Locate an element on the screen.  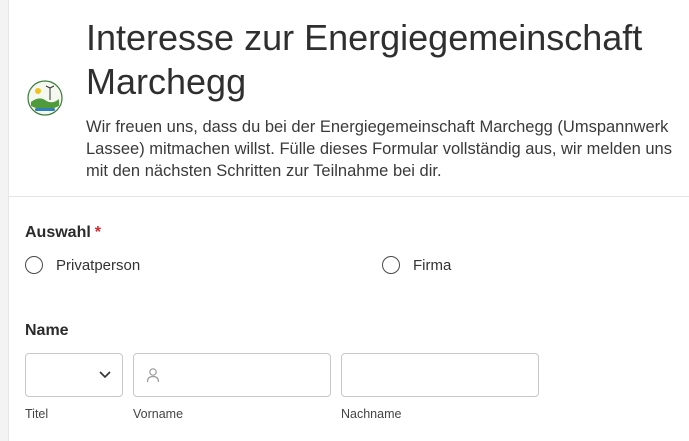
required-marker: * is located at coordinates (98, 232).